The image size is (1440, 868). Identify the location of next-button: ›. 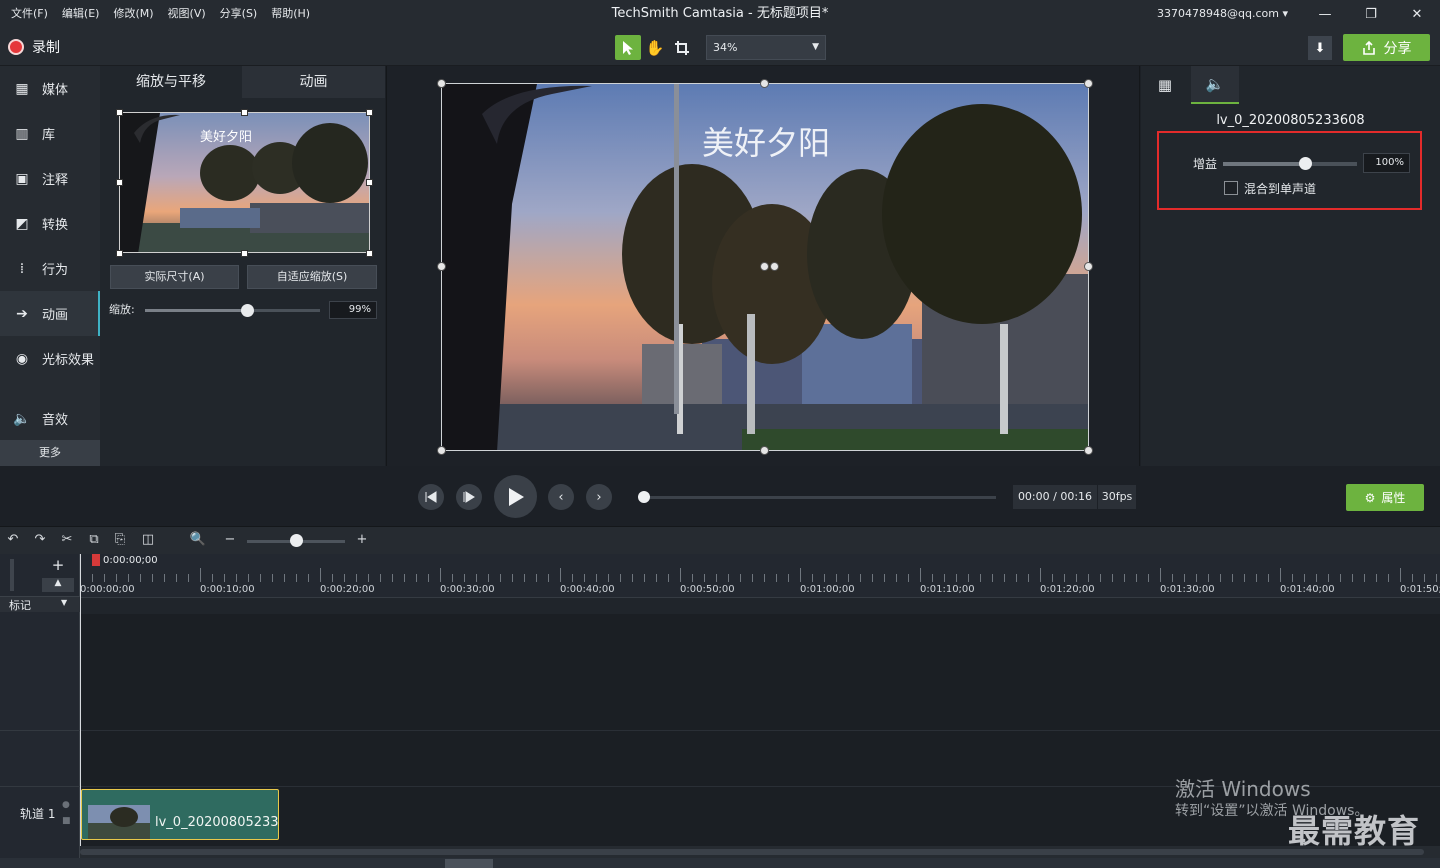
(599, 497).